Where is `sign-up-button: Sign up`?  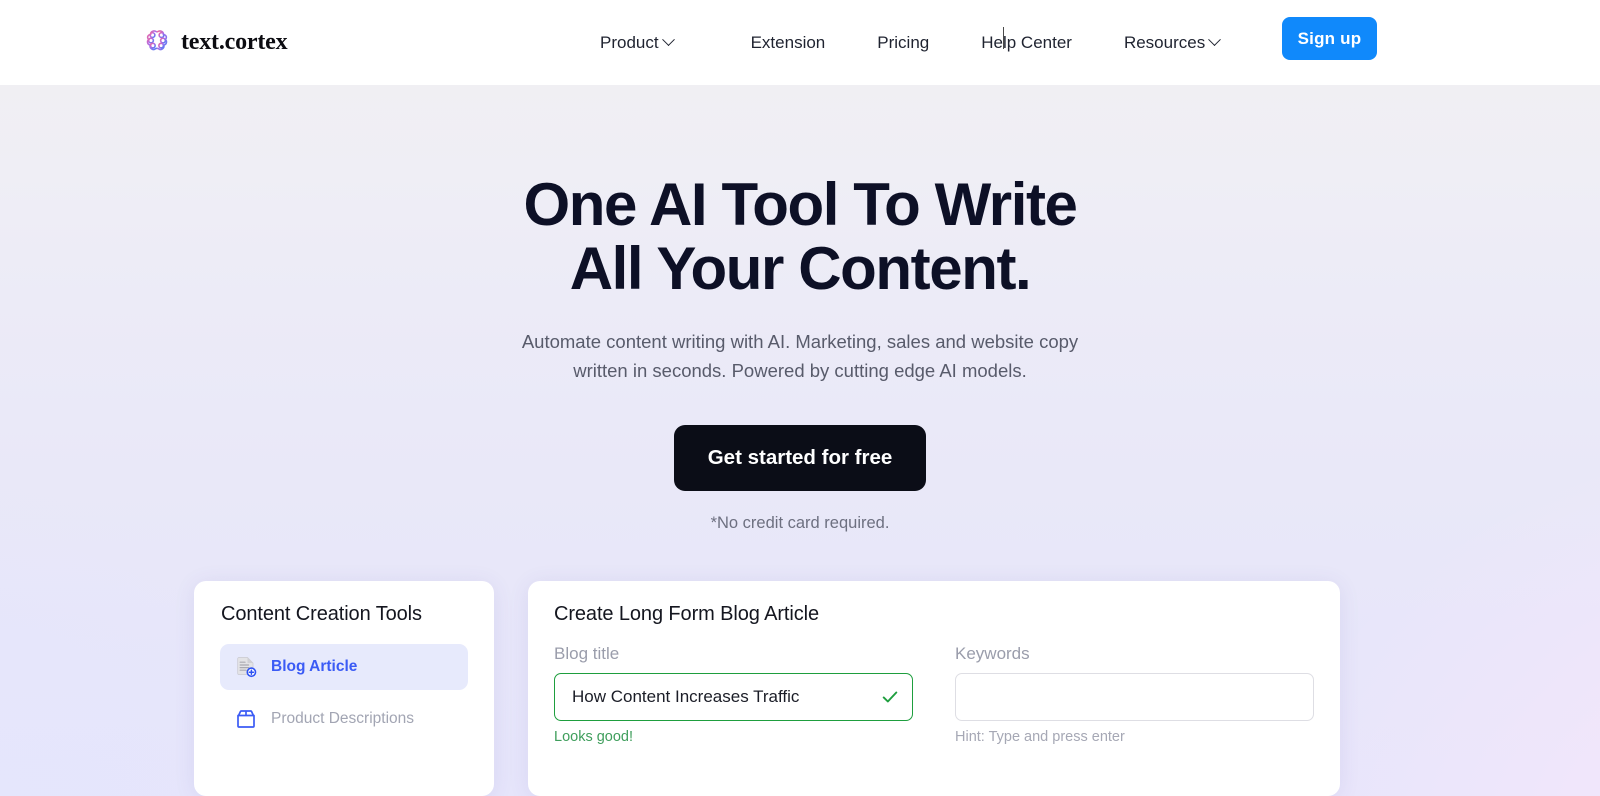
sign-up-button: Sign up is located at coordinates (1329, 38).